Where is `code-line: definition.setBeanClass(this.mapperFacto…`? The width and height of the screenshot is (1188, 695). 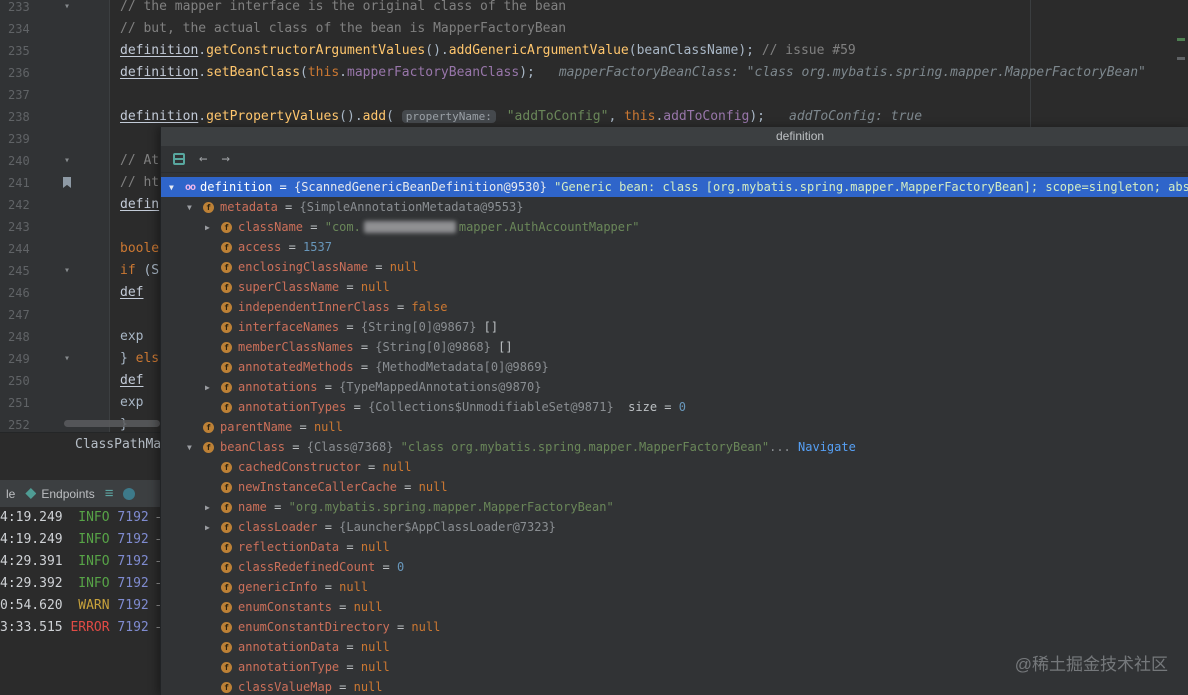 code-line: definition.setBeanClass(this.mapperFacto… is located at coordinates (594, 73).